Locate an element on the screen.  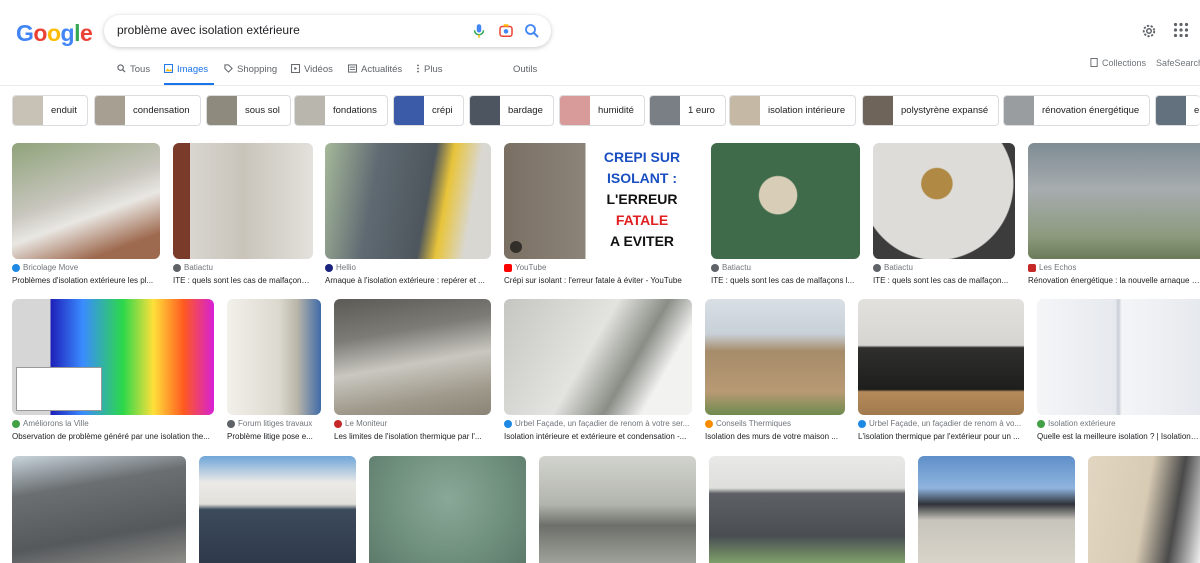
tab-shopping: Shopping is located at coordinates (250, 71).